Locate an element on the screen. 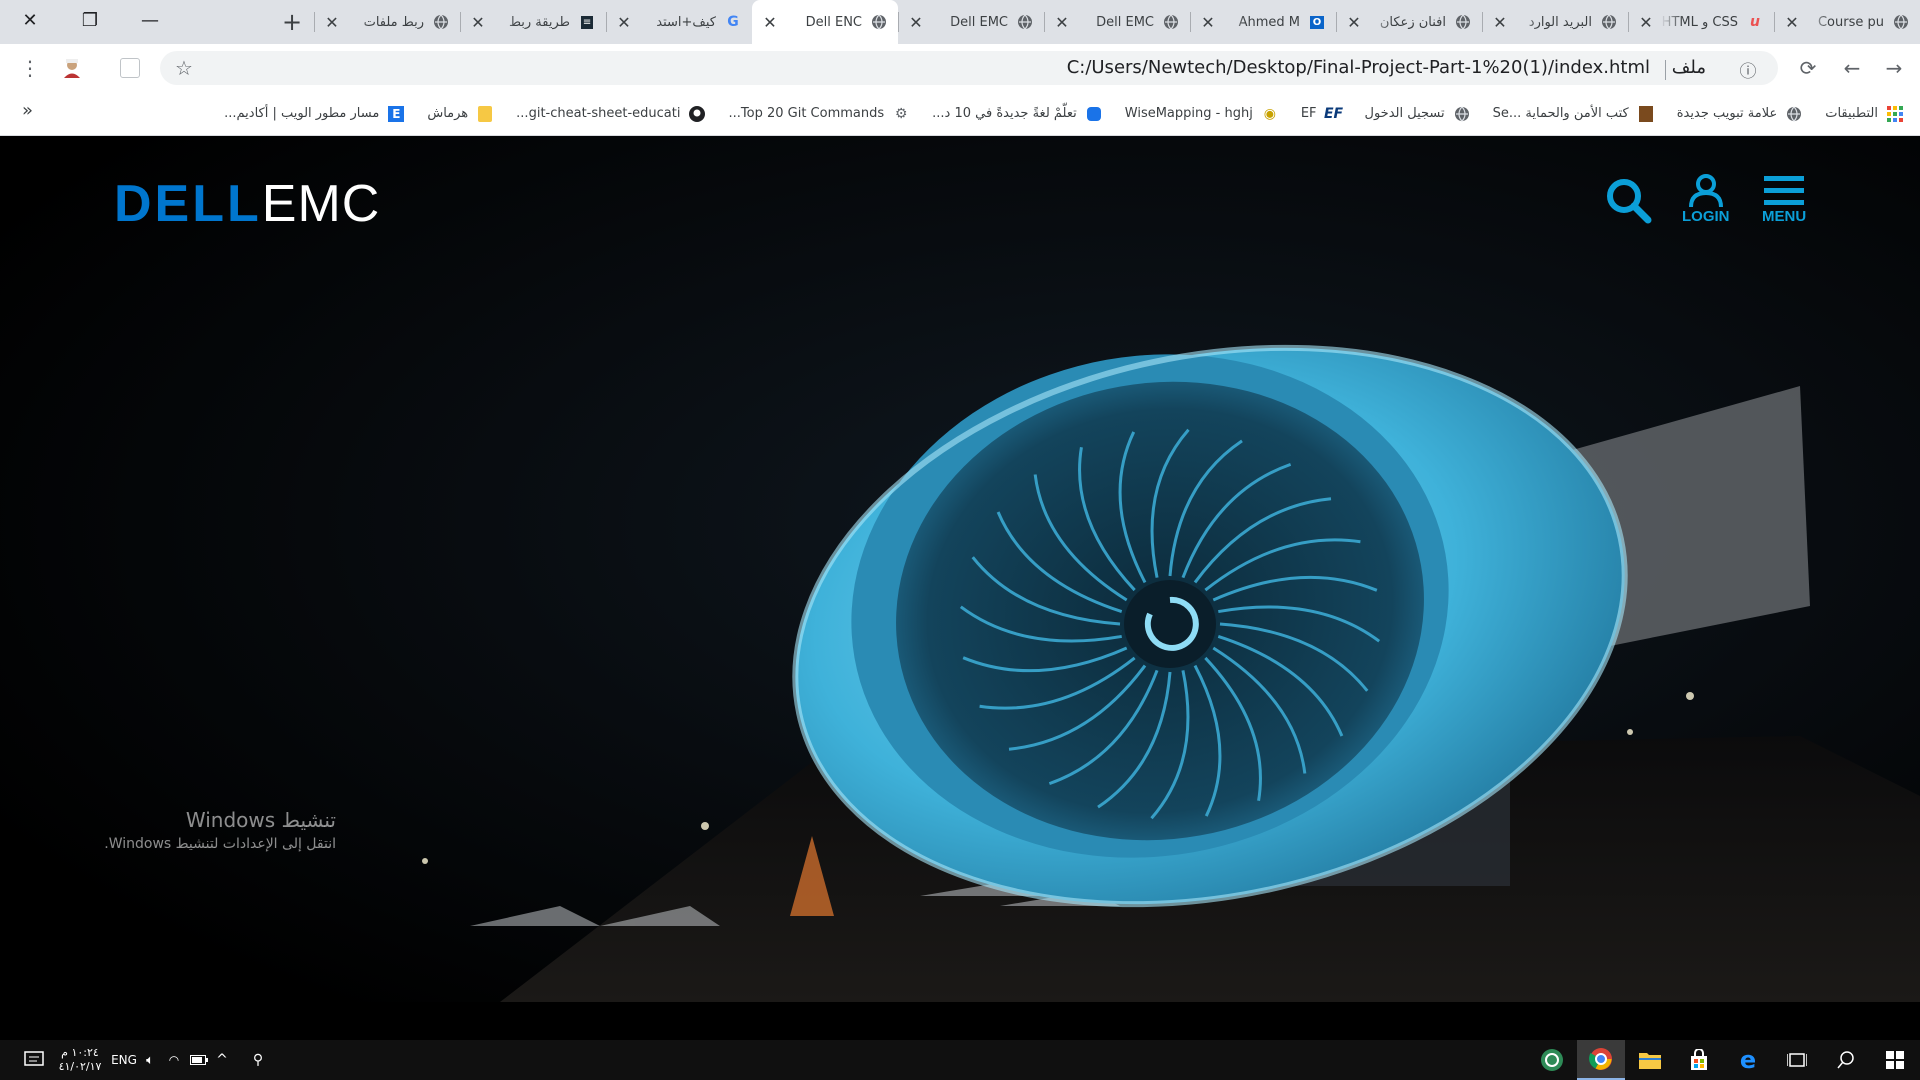 The height and width of the screenshot is (1080, 1920). edge-icon: e is located at coordinates (1748, 1060).